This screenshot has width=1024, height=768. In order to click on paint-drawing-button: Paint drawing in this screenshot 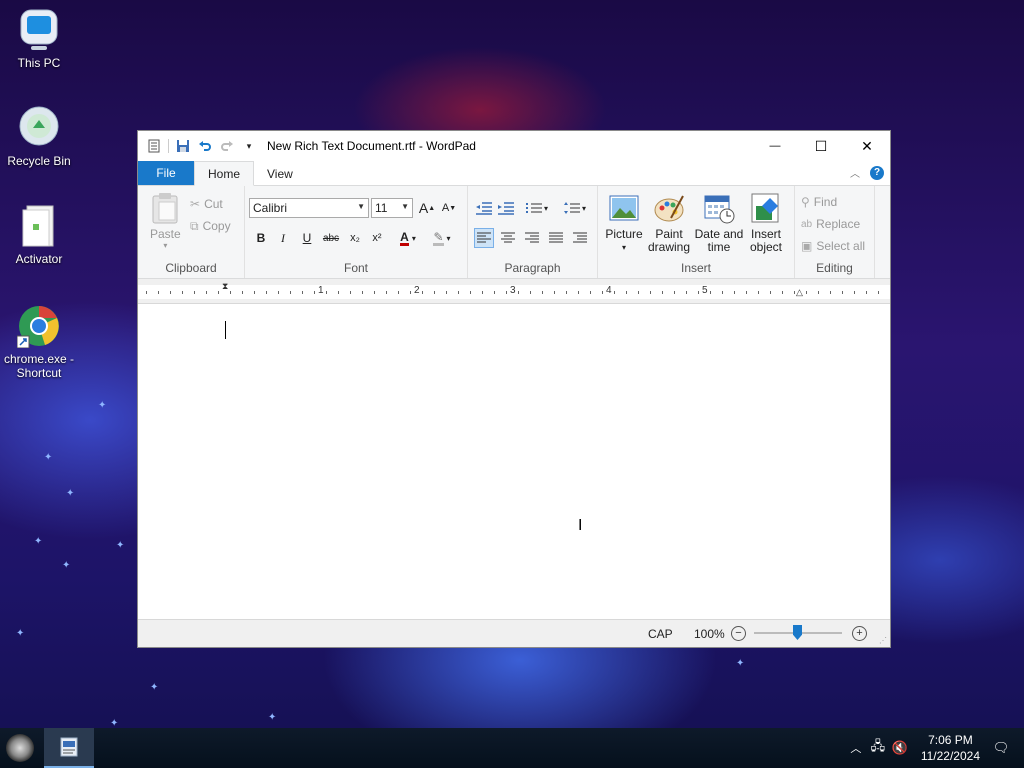, I will do `click(669, 223)`.